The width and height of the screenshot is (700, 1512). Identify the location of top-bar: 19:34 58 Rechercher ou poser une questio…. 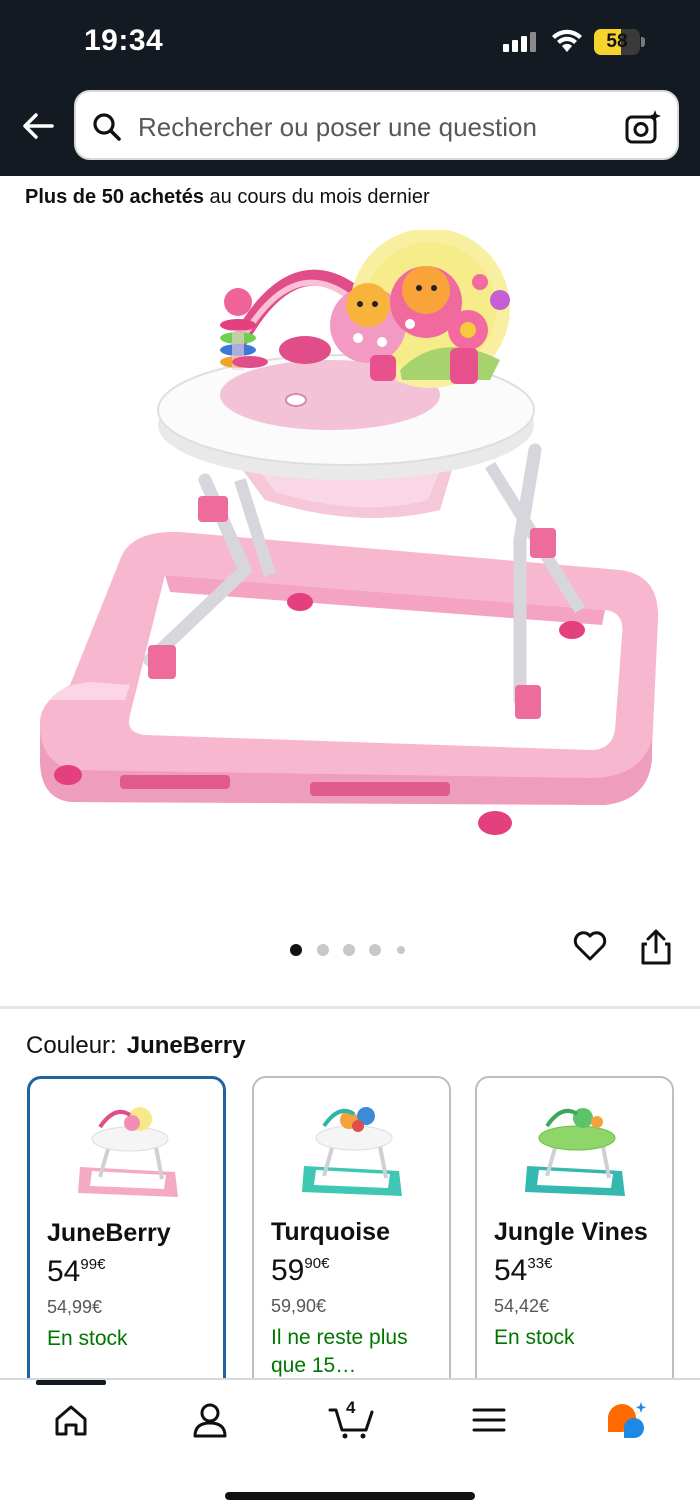
(350, 88).